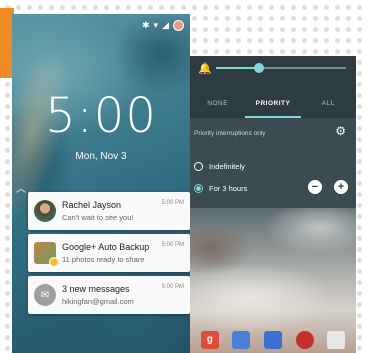 This screenshot has height=353, width=366. Describe the element at coordinates (146, 25) in the screenshot. I see `bluetooth-icon: ✱` at that location.